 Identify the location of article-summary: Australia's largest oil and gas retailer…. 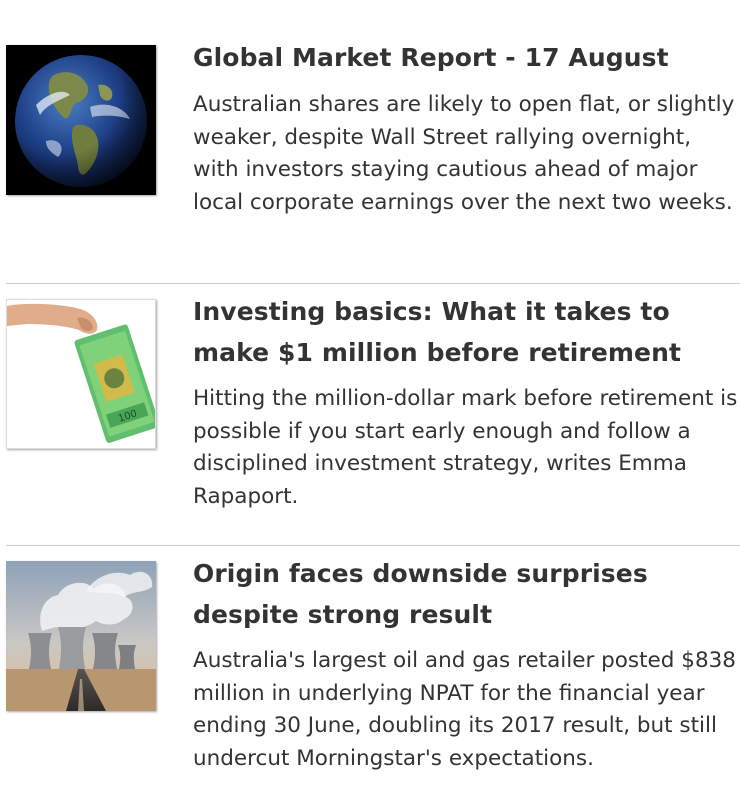
(464, 709).